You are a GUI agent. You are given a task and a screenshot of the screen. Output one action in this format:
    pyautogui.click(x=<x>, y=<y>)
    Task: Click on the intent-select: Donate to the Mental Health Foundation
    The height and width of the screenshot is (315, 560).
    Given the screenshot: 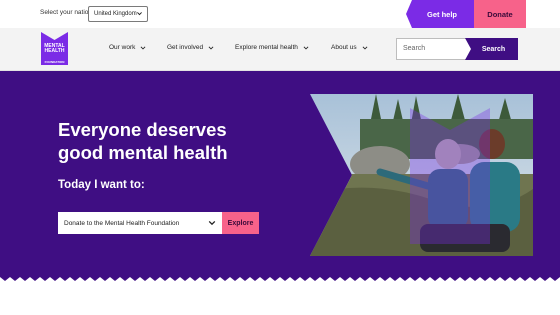 What is the action you would take?
    pyautogui.click(x=140, y=223)
    